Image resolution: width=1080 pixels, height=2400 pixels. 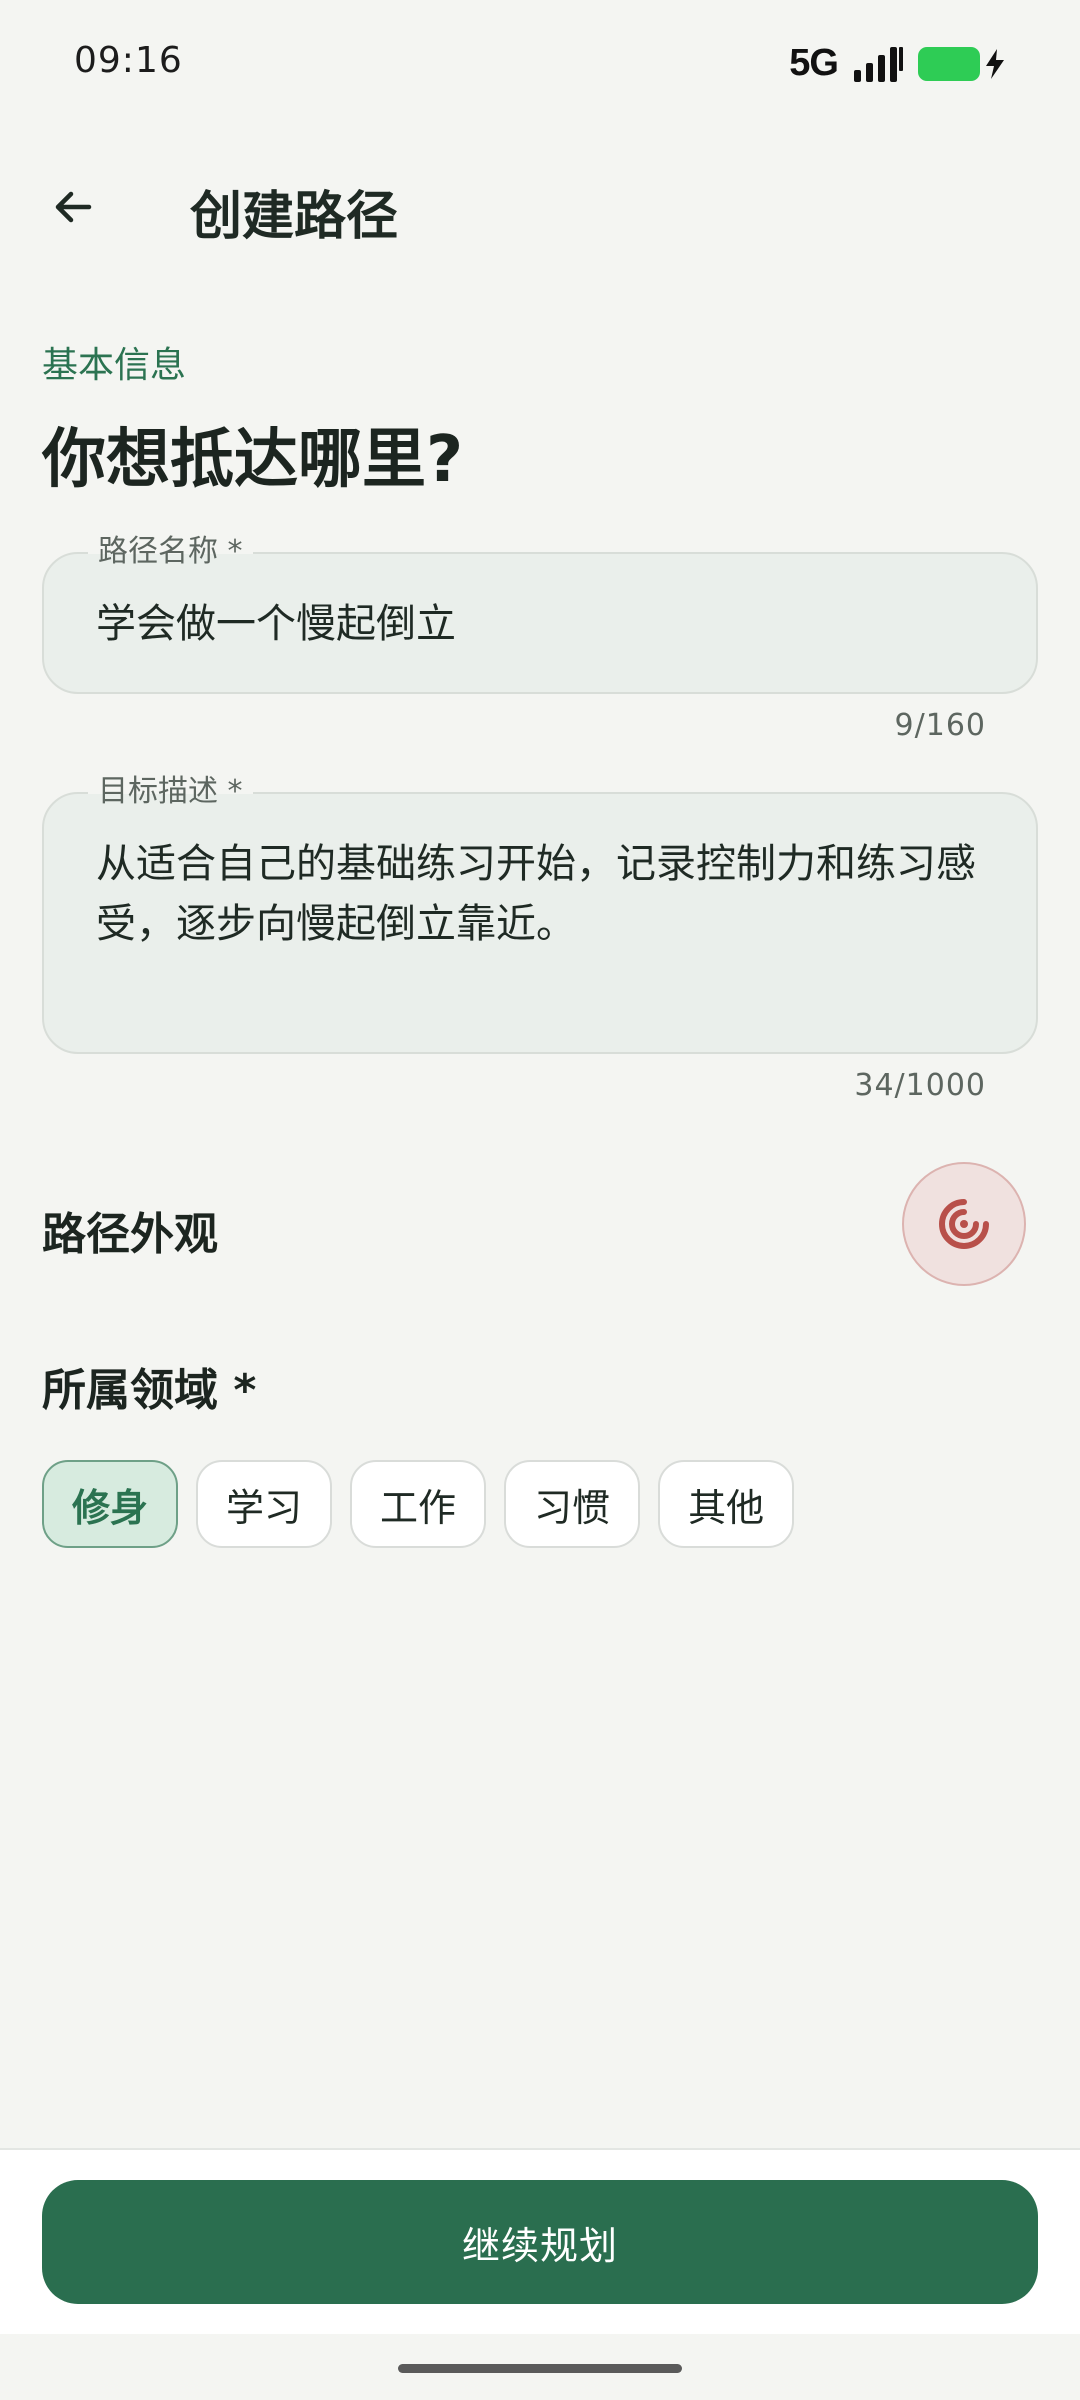 I want to click on appearance-title: 路径外观, so click(x=130, y=1234).